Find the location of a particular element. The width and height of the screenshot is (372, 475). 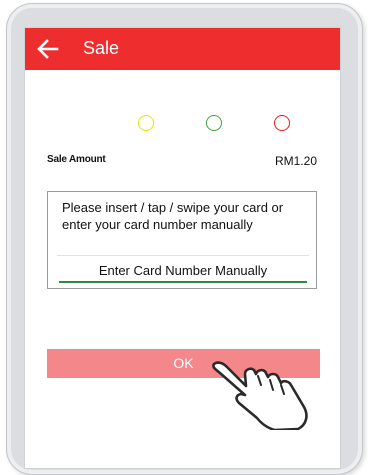

sale-amount-value: RM1.20 is located at coordinates (295, 161).